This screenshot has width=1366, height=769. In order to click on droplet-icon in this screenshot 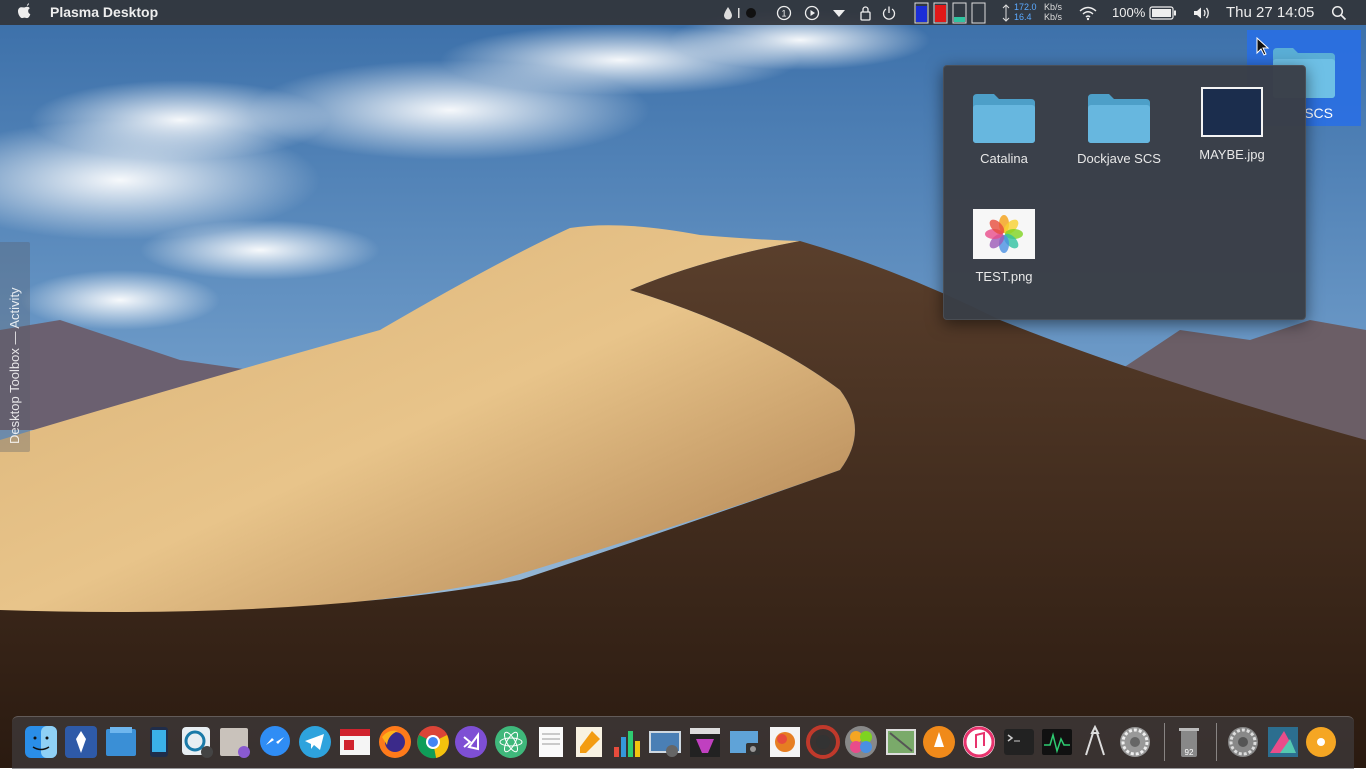, I will do `click(728, 12)`.